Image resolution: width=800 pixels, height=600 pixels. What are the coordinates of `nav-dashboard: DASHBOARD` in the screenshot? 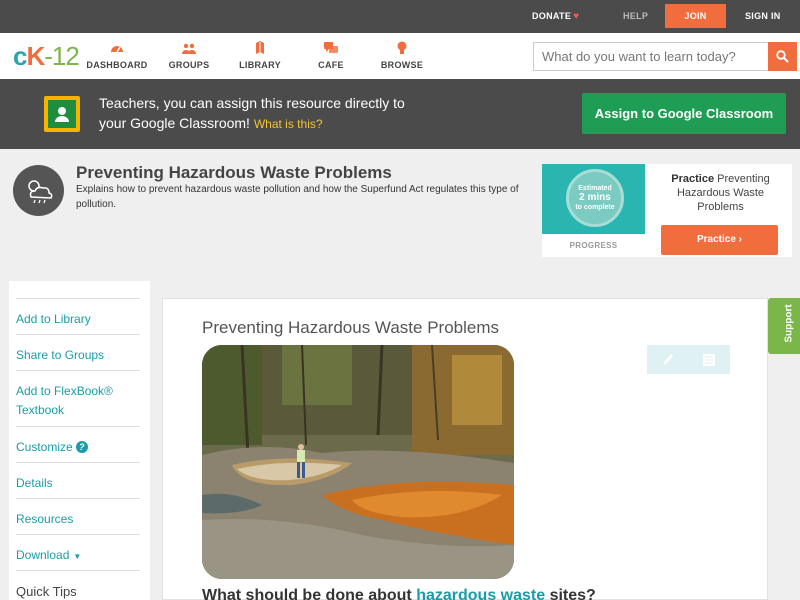 It's located at (117, 55).